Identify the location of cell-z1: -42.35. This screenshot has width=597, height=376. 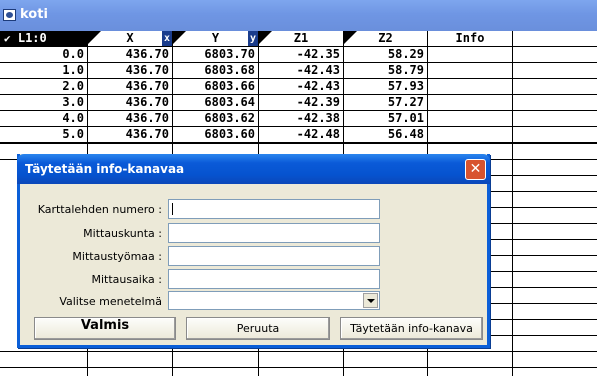
(301, 55).